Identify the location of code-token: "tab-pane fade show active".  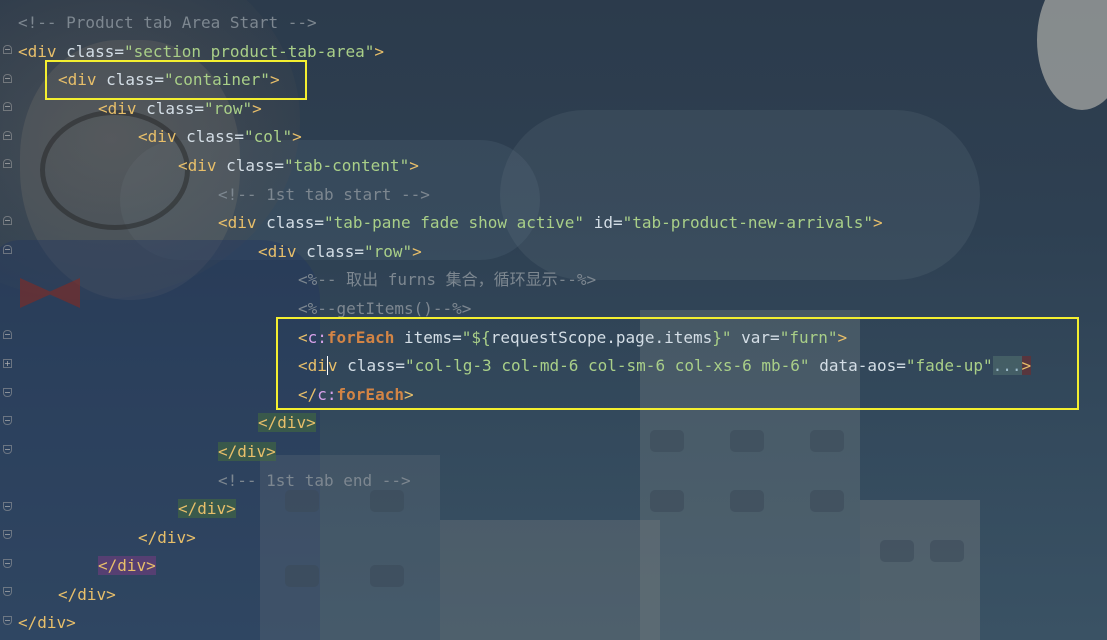
(454, 223).